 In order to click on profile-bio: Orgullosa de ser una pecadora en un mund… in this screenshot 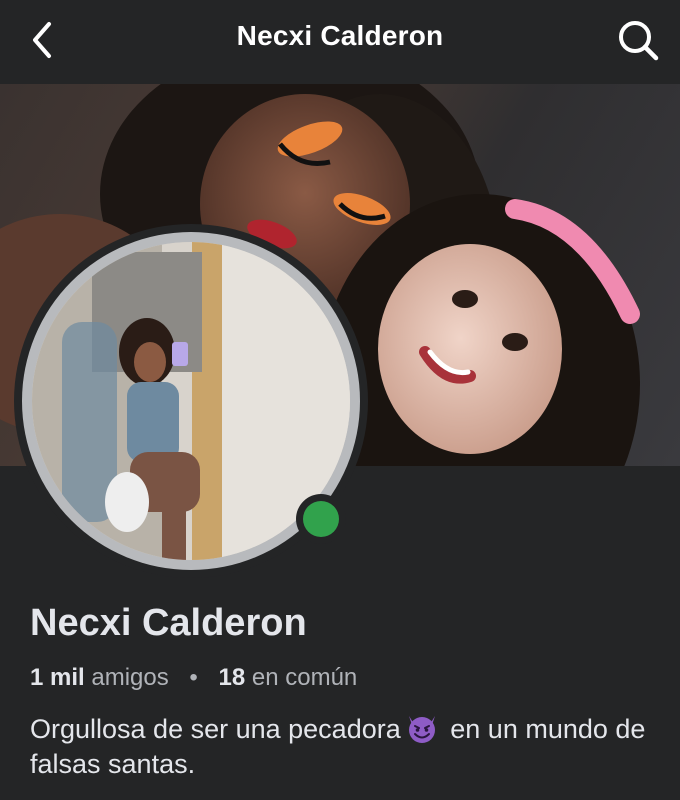, I will do `click(340, 747)`.